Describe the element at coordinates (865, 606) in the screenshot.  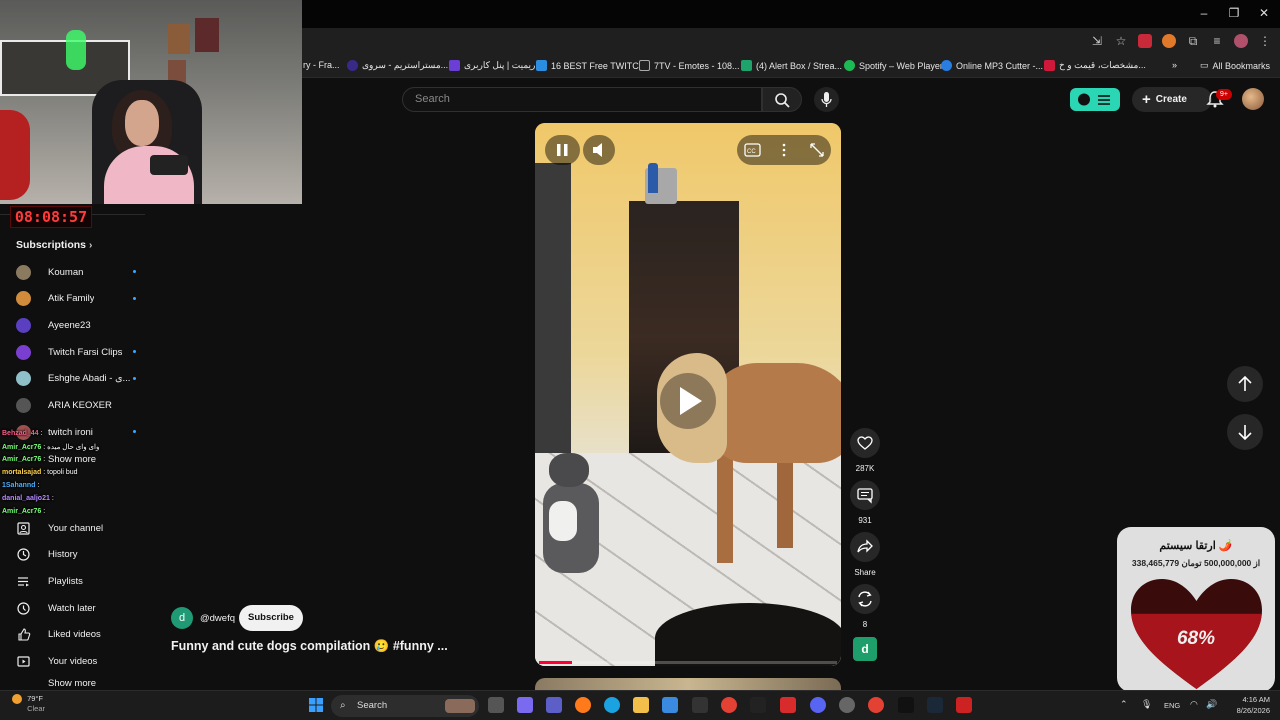
I see `remix-button: 8` at that location.